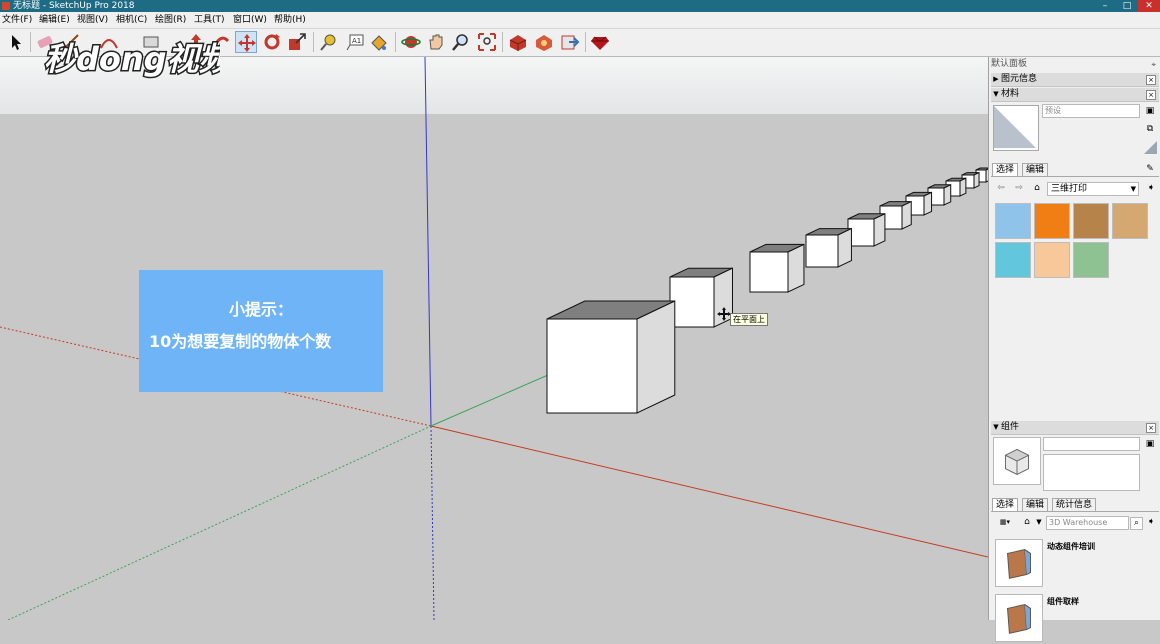  What do you see at coordinates (1069, 189) in the screenshot?
I see `library-dropdown-value: 三维打印` at bounding box center [1069, 189].